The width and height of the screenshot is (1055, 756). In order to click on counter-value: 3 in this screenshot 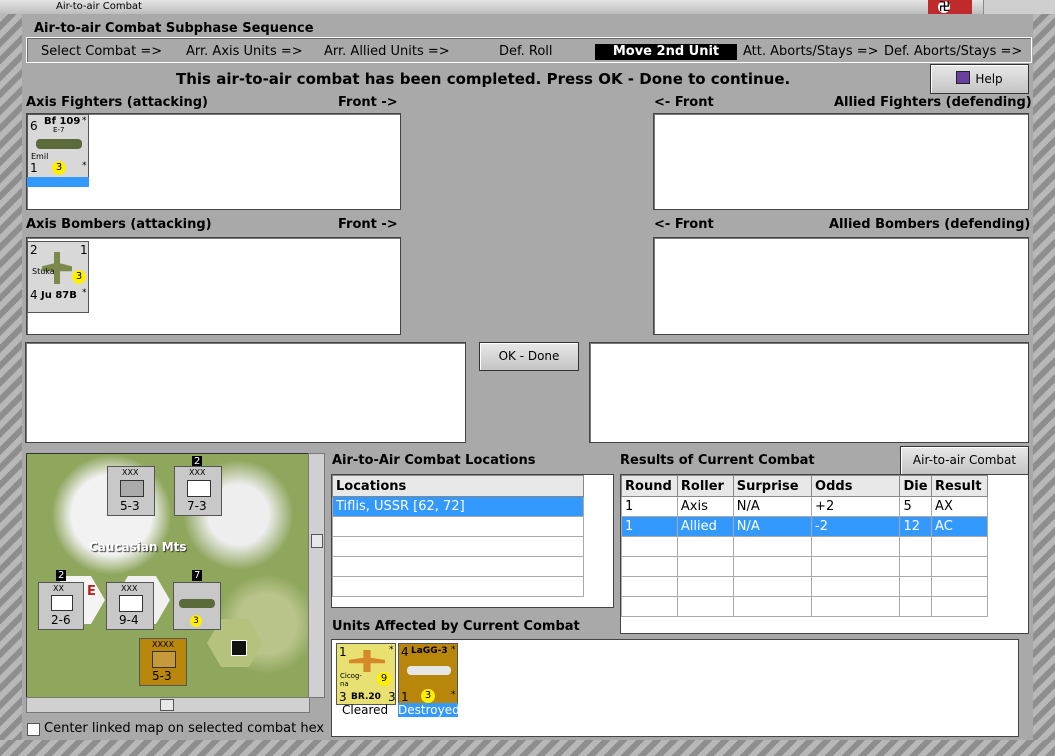, I will do `click(392, 697)`.